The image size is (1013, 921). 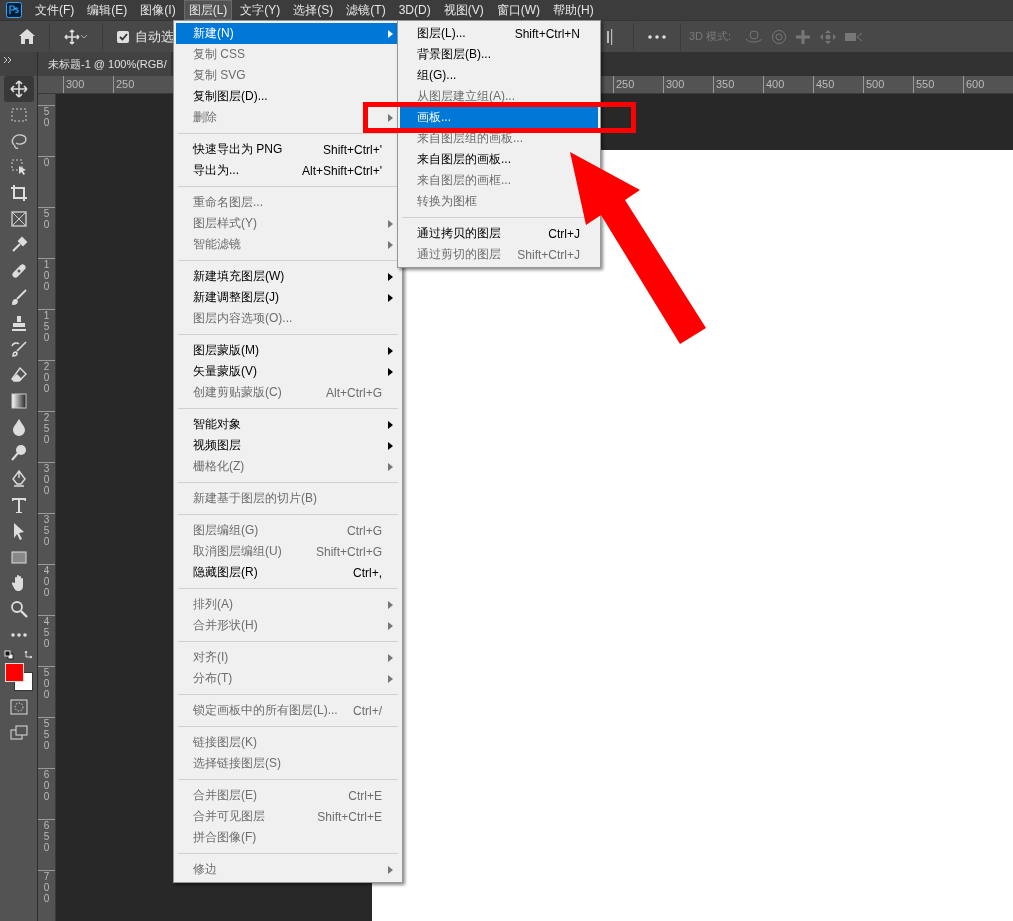 What do you see at coordinates (8, 60) in the screenshot?
I see `collapse-icon` at bounding box center [8, 60].